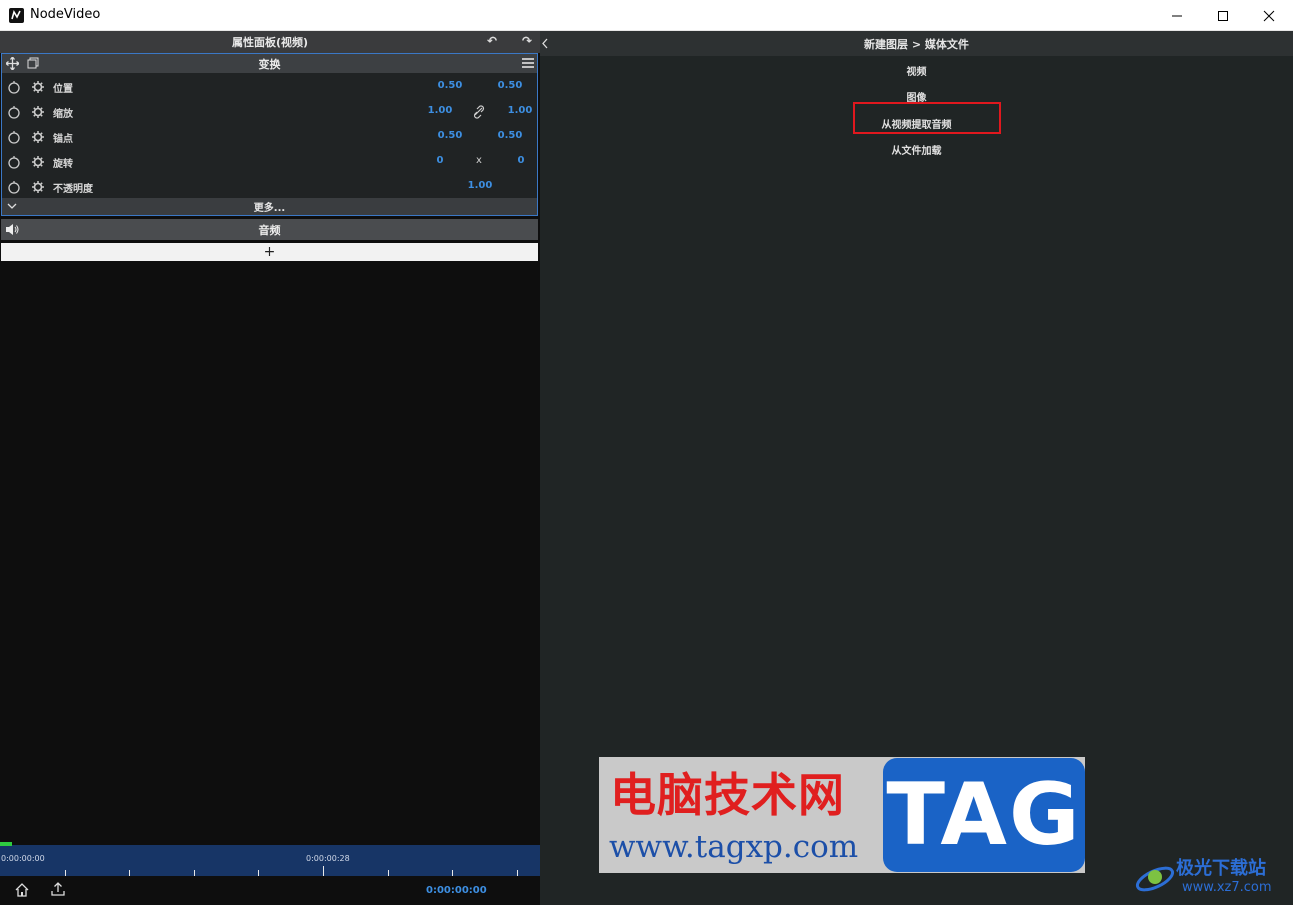  Describe the element at coordinates (269, 87) in the screenshot. I see `property-row-position: 位置 0.50 0.50` at that location.